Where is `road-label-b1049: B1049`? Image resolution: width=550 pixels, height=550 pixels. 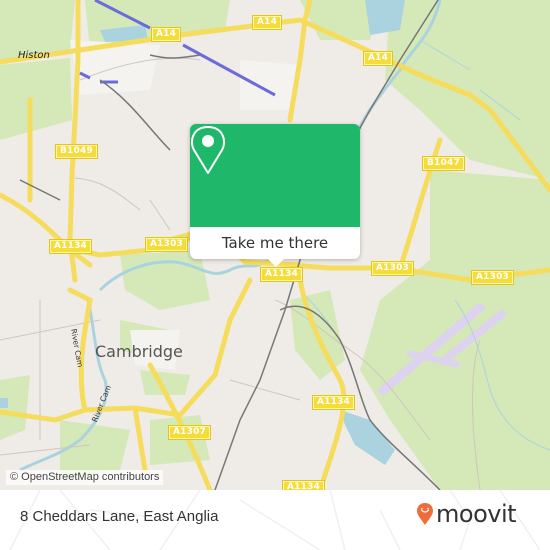
road-label-b1049: B1049 is located at coordinates (76, 151).